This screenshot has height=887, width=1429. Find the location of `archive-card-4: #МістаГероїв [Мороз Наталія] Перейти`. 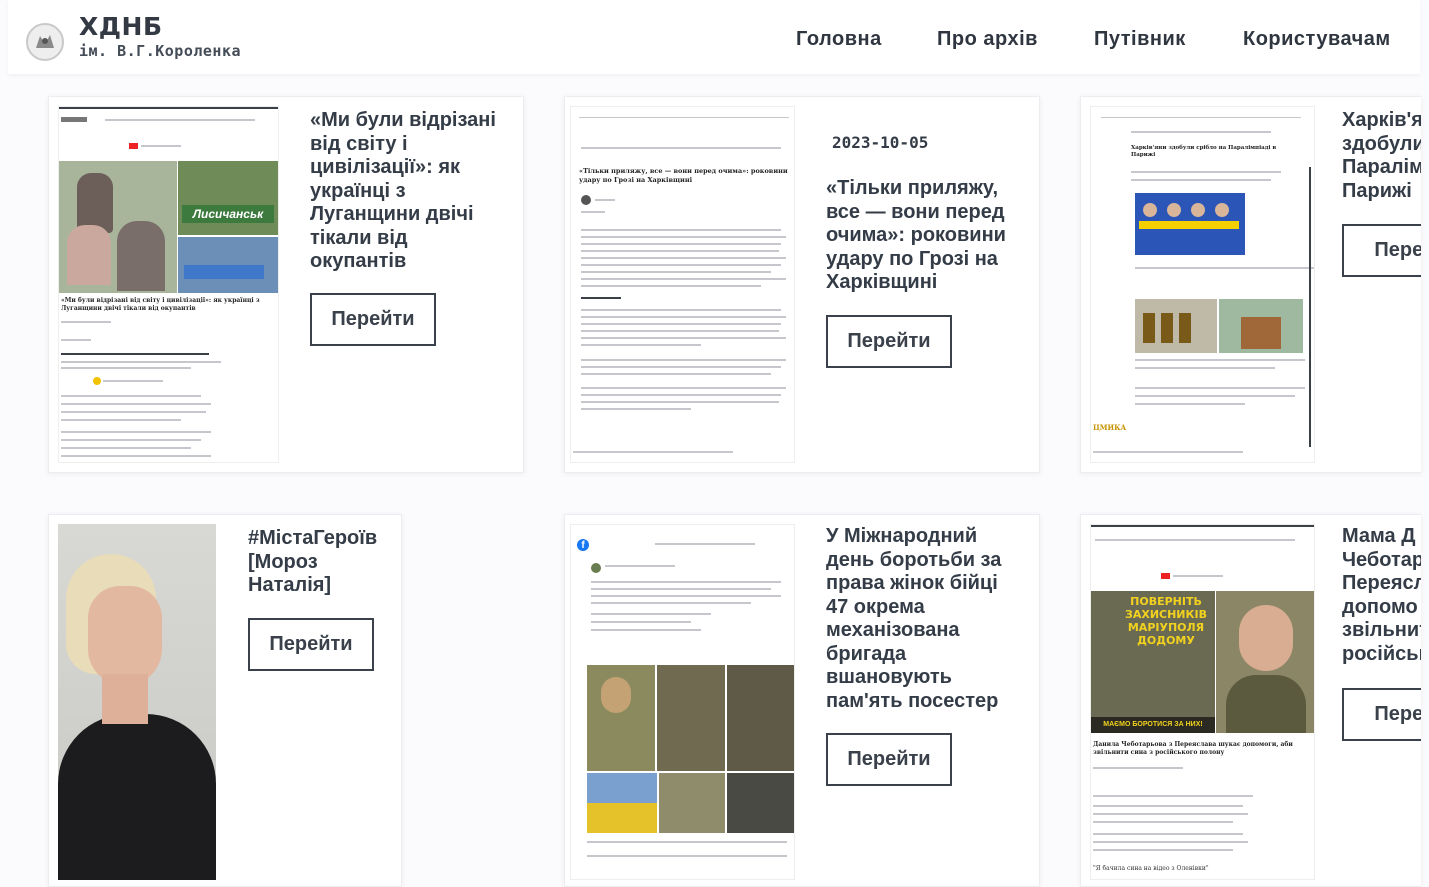

archive-card-4: #МістаГероїв [Мороз Наталія] Перейти is located at coordinates (225, 700).